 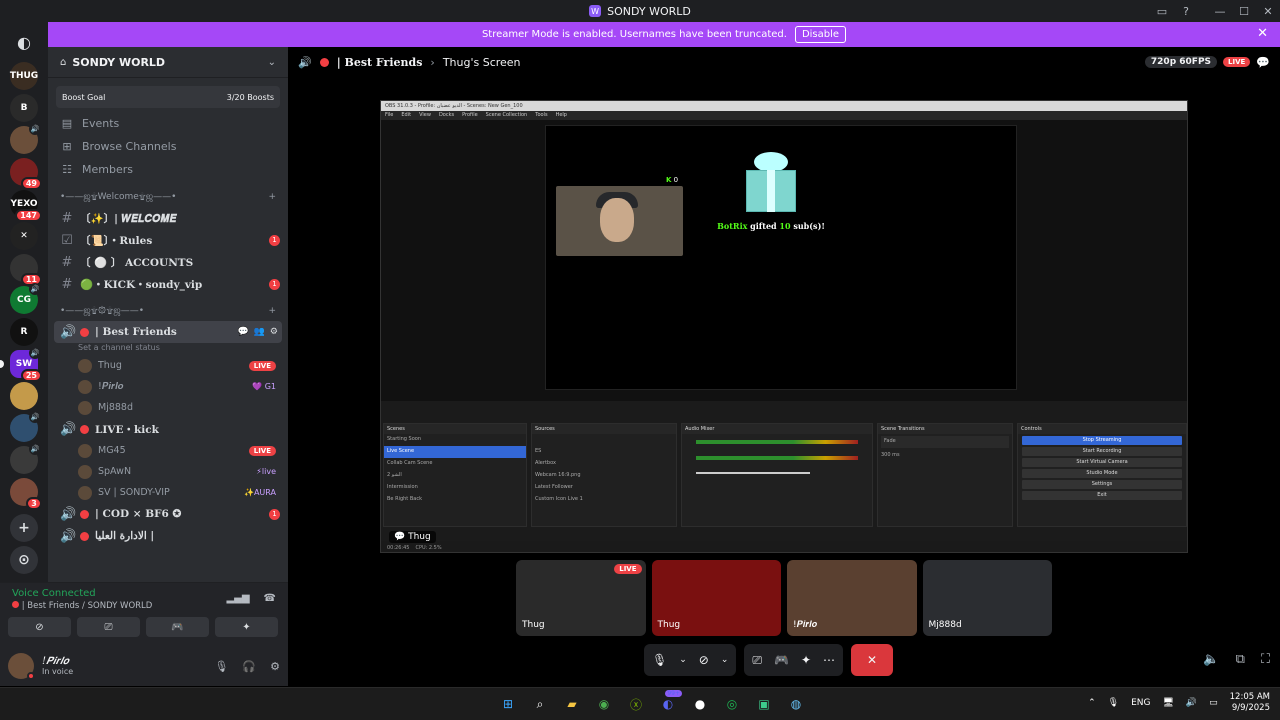 I want to click on voice-user: MG45 LIVE, so click(x=168, y=450).